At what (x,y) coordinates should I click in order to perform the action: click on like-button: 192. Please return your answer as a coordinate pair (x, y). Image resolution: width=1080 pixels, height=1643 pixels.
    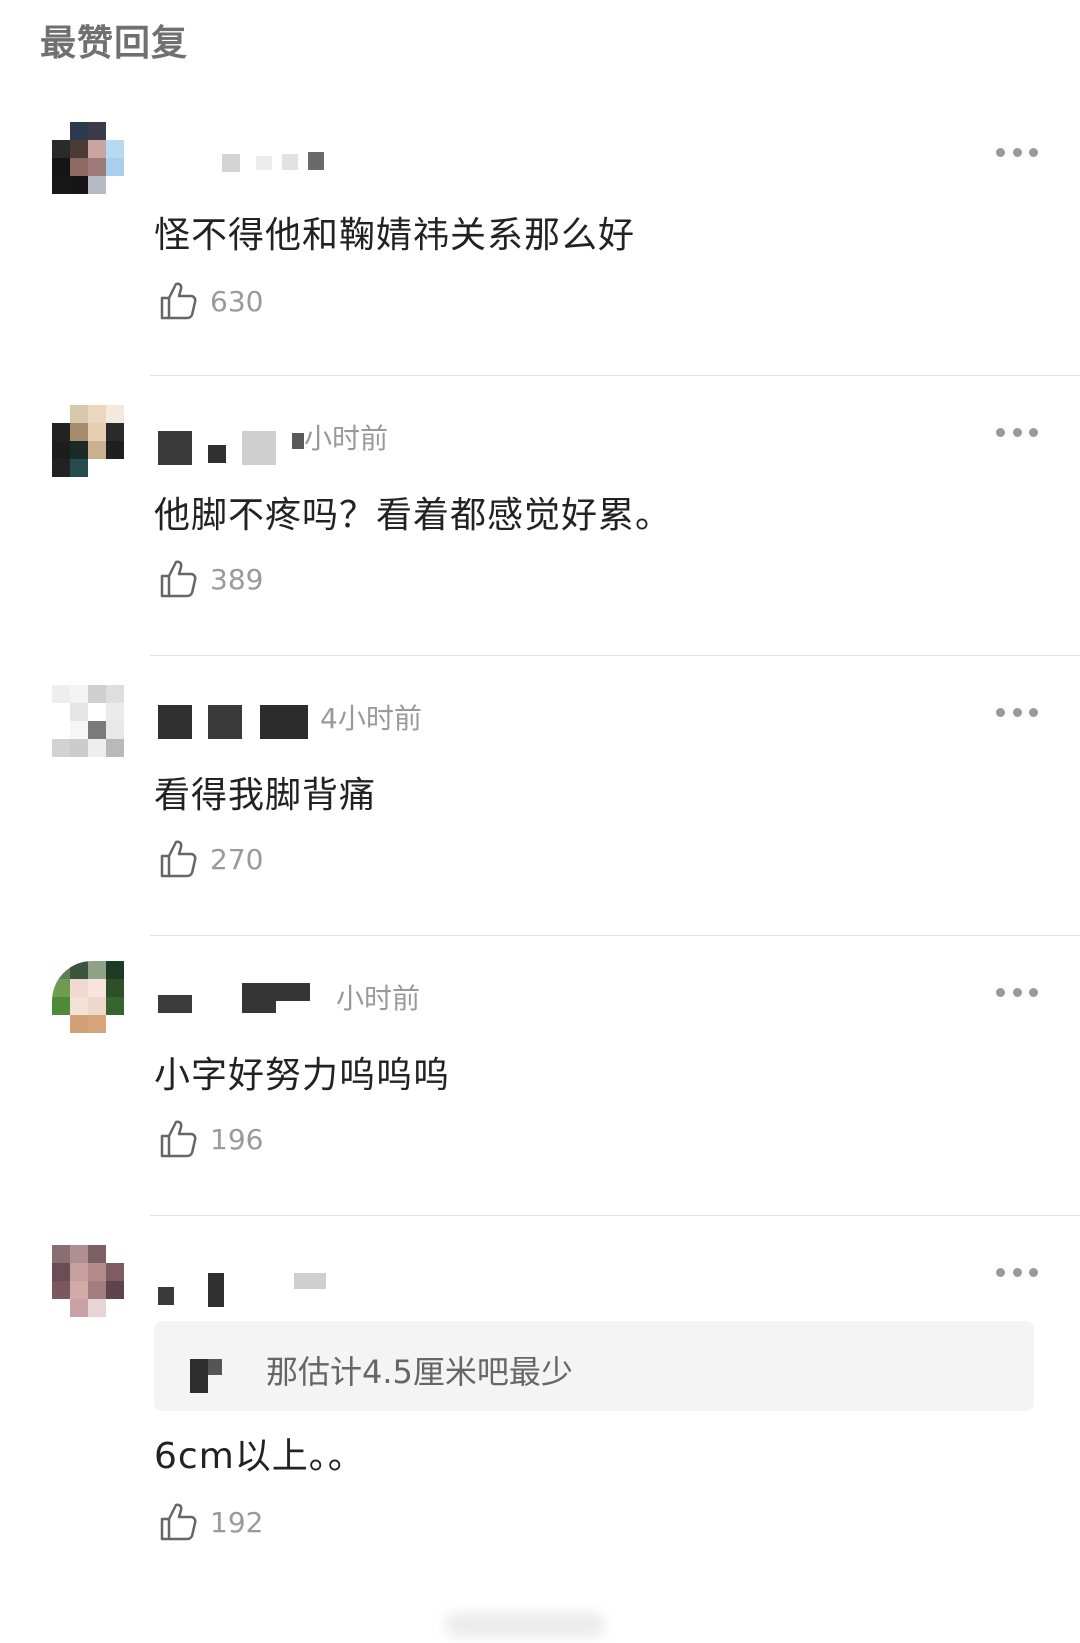
    Looking at the image, I should click on (210, 1522).